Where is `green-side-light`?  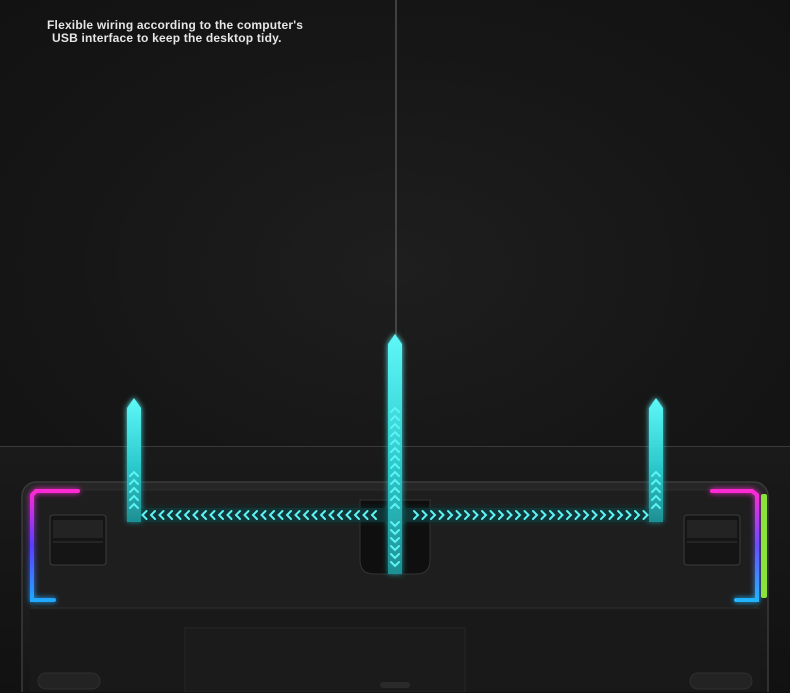 green-side-light is located at coordinates (764, 546).